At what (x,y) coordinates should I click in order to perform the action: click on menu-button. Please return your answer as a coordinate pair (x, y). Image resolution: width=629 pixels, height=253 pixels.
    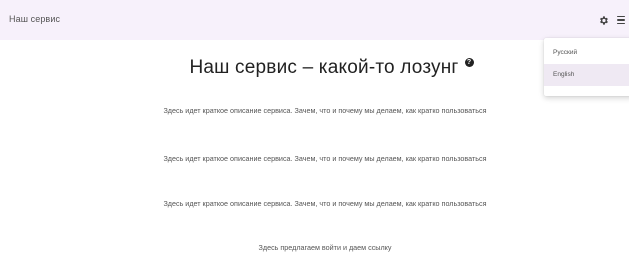
    Looking at the image, I should click on (623, 20).